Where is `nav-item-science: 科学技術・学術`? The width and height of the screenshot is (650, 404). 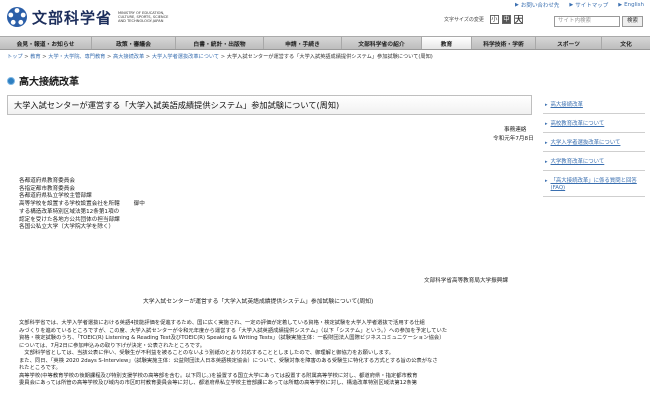 nav-item-science: 科学技術・学術 is located at coordinates (504, 43).